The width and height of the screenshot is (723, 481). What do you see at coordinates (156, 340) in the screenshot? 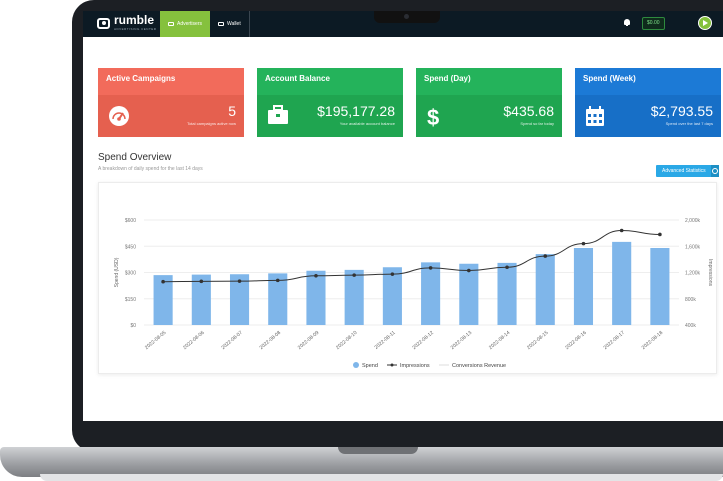
I see `x-tick-label: 2022-08-05` at bounding box center [156, 340].